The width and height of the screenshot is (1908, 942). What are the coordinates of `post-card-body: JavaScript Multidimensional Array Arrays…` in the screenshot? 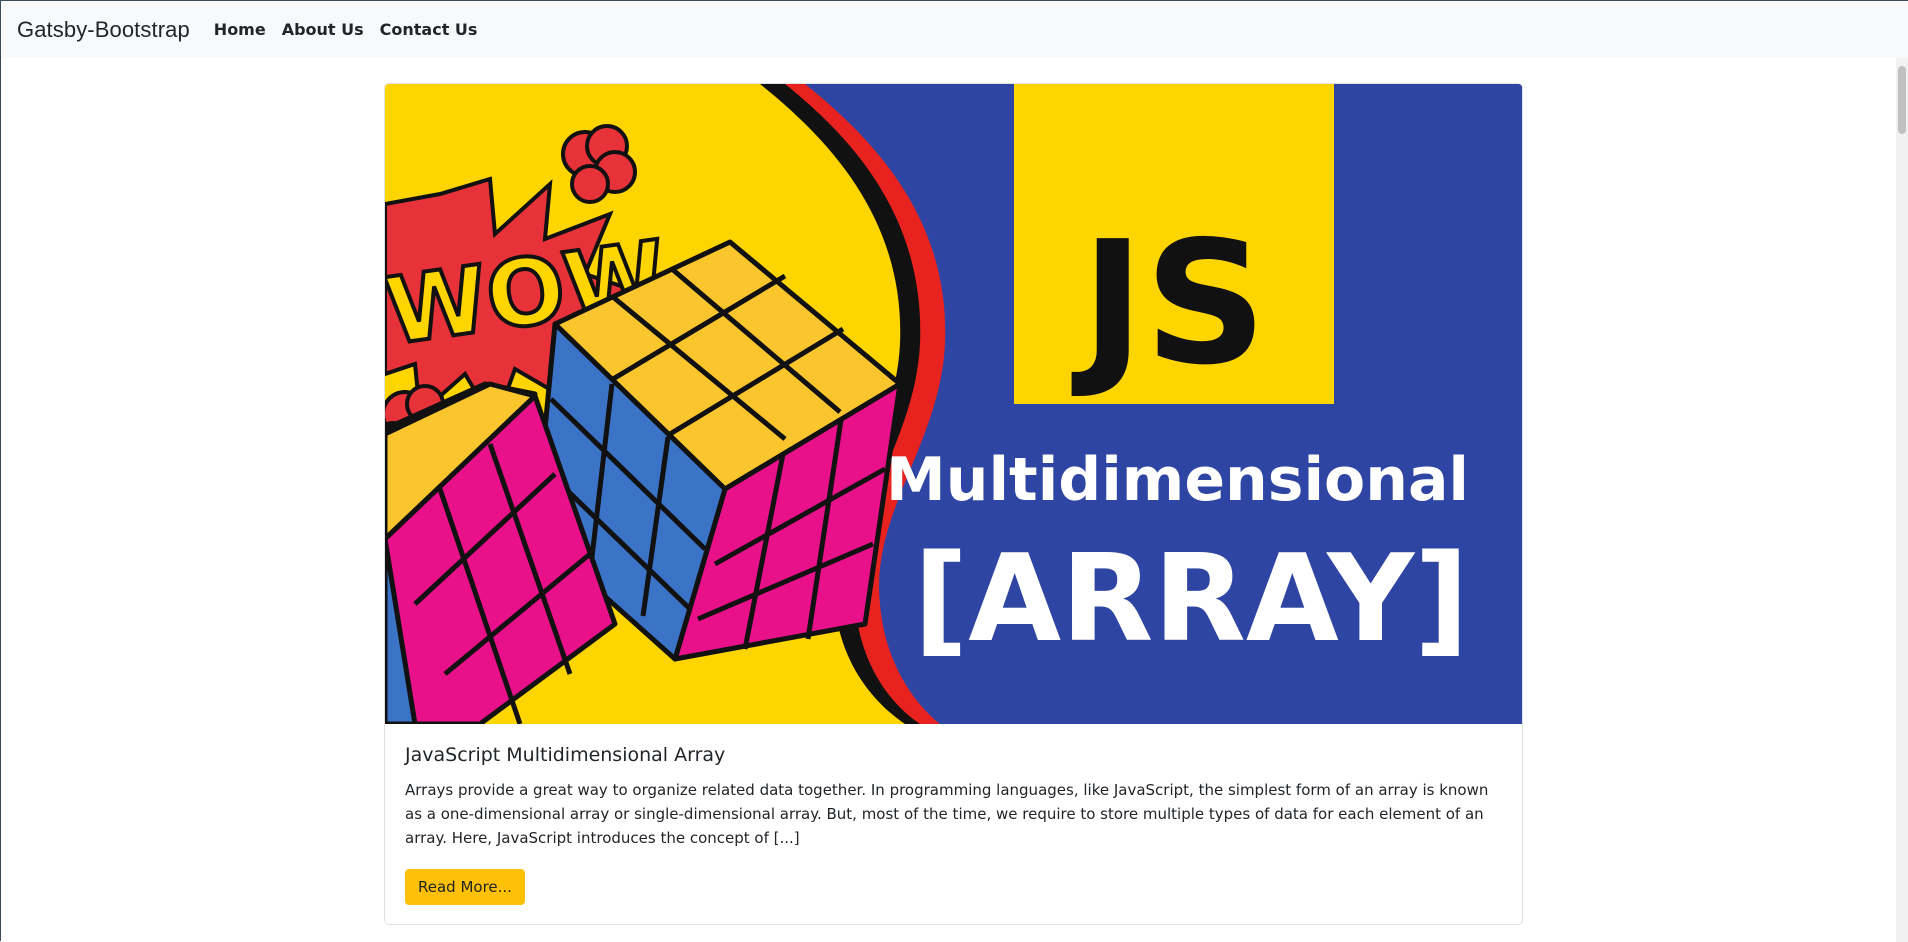 It's located at (955, 797).